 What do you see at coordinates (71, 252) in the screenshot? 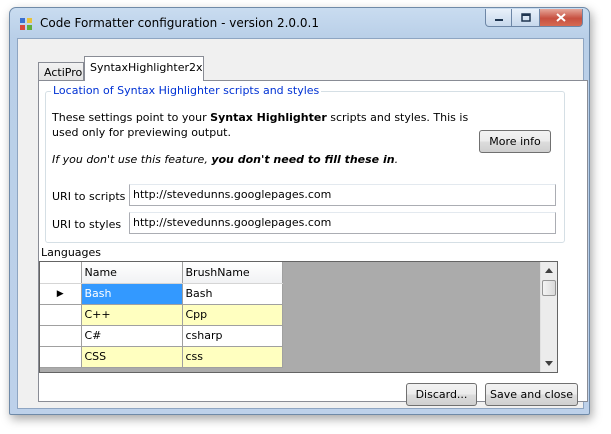
I see `languages-label: Languages` at bounding box center [71, 252].